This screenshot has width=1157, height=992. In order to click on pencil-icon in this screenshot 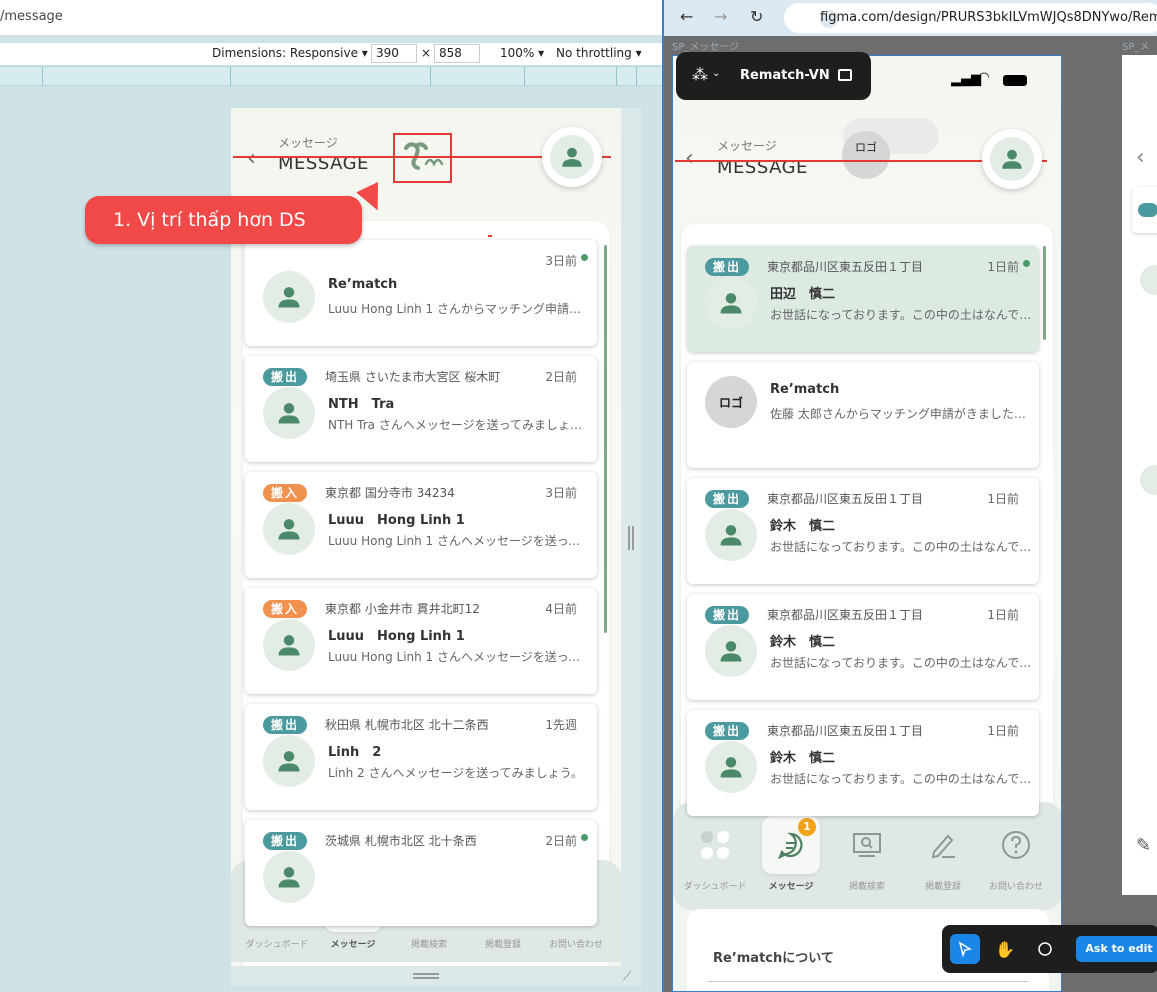, I will do `click(943, 845)`.